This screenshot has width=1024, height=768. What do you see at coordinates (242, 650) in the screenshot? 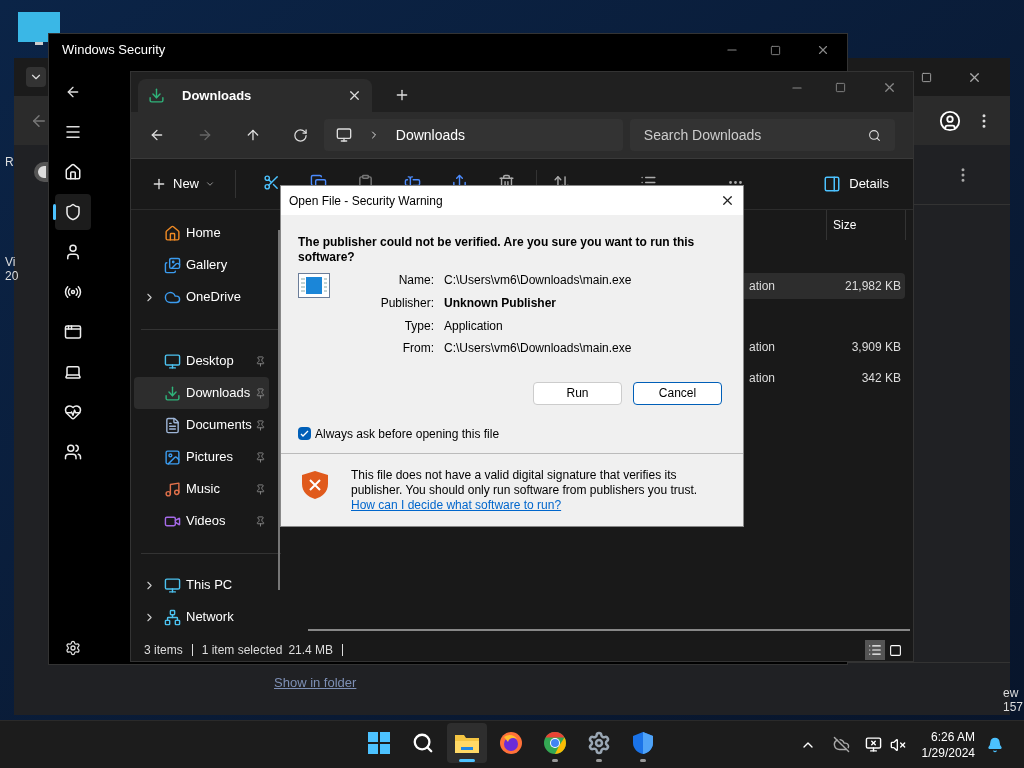
I see `selection-info: 1 item selected` at bounding box center [242, 650].